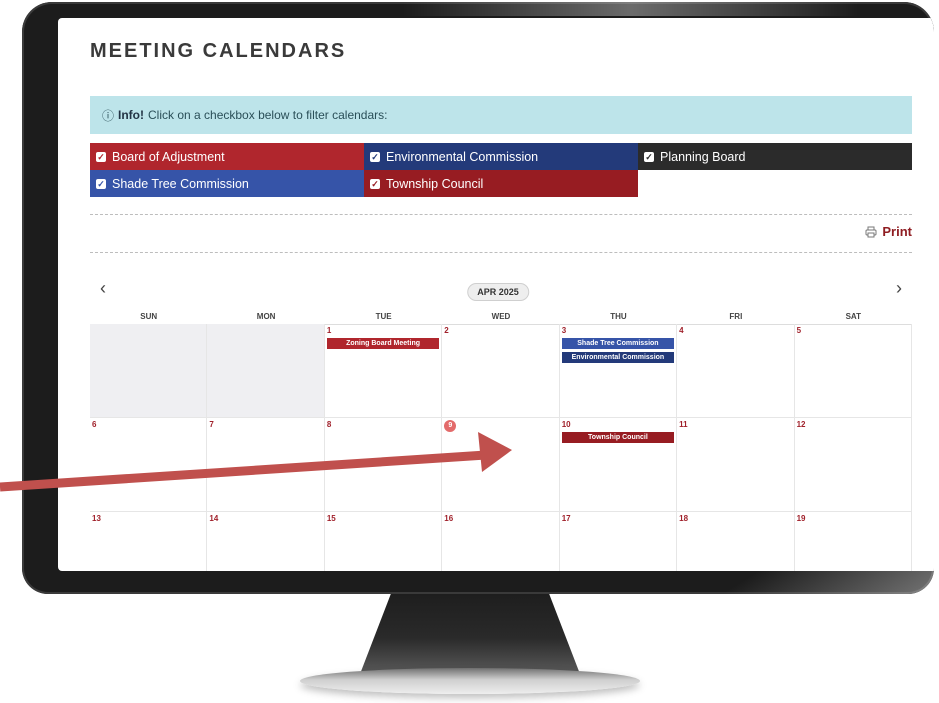 Image resolution: width=939 pixels, height=703 pixels. Describe the element at coordinates (495, 452) in the screenshot. I see `pointer-arrow-head` at that location.